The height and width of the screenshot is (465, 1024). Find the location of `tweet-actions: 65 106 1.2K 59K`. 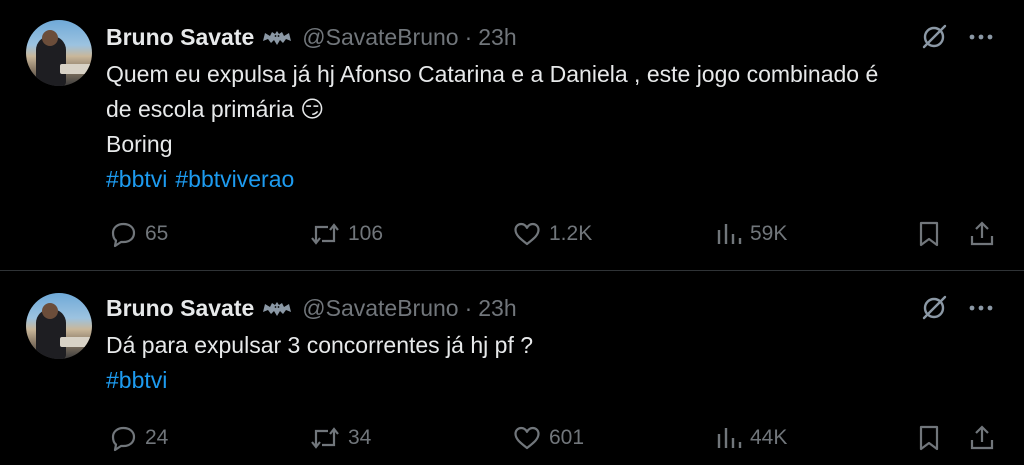

tweet-actions: 65 106 1.2K 59K is located at coordinates (512, 234).